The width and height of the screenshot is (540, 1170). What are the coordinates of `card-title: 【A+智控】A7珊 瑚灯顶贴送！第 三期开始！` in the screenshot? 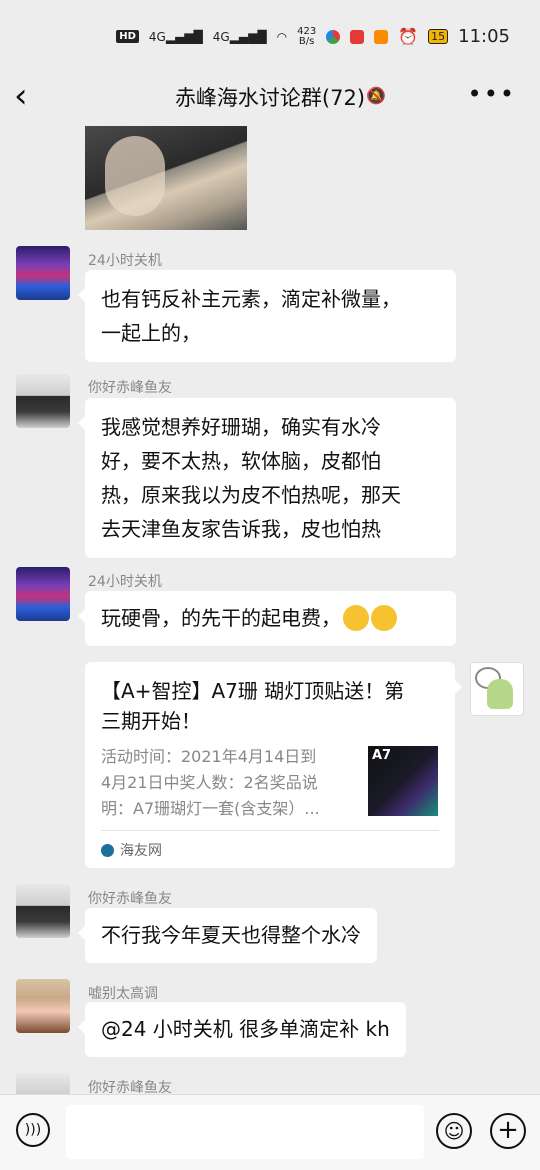 It's located at (270, 706).